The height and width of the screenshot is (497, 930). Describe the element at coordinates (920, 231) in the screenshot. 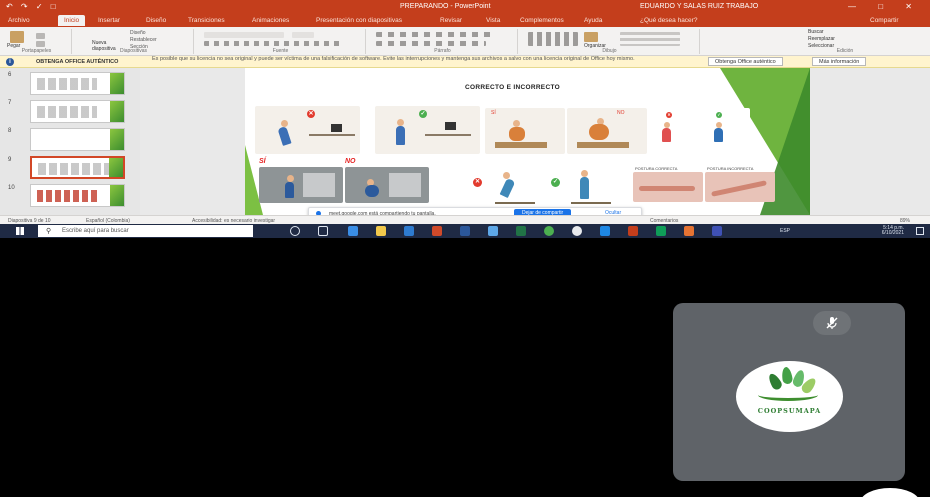

I see `notifications-icon` at that location.